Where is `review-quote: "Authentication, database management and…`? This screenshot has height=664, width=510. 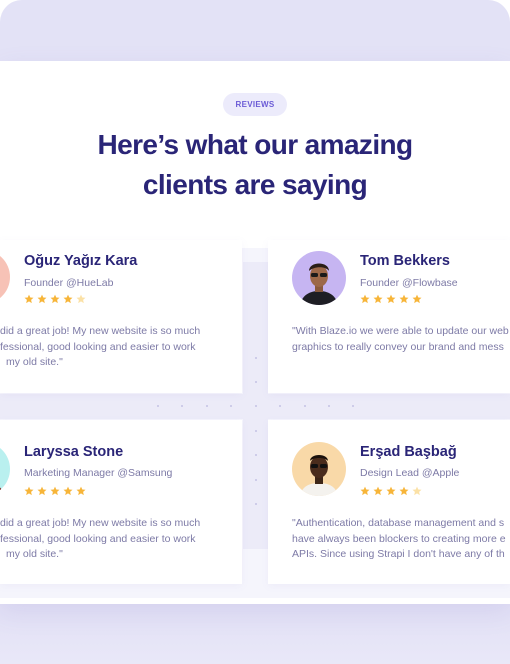
review-quote: "Authentication, database management and… is located at coordinates (399, 539).